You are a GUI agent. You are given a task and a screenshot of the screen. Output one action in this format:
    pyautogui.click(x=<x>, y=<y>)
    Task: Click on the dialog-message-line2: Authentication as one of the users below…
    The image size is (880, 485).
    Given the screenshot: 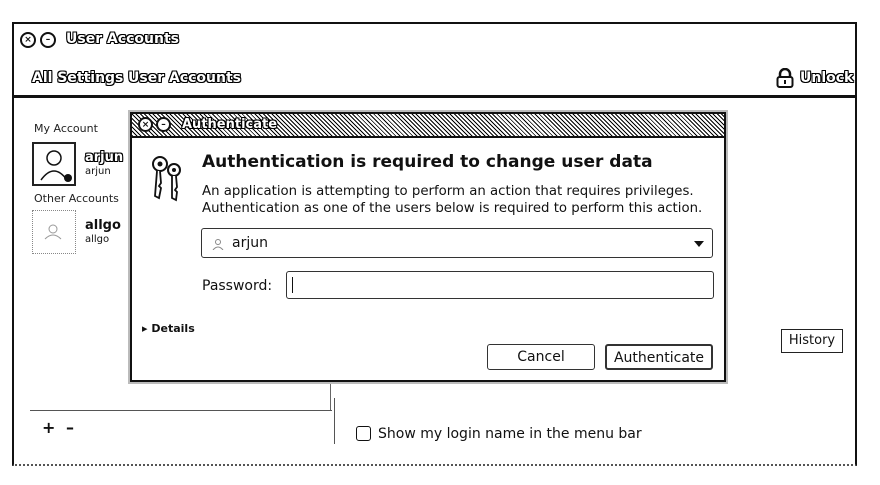 What is the action you would take?
    pyautogui.click(x=452, y=208)
    